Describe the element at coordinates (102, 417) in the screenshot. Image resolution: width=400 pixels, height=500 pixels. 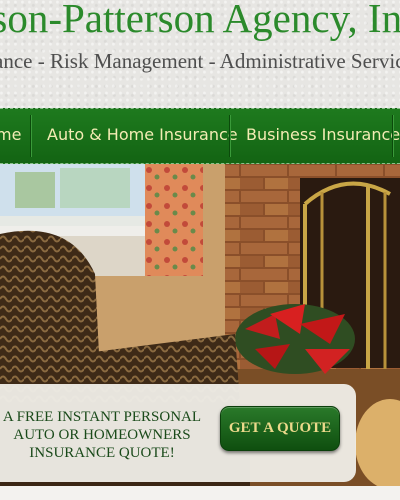
I see `quote-promo-line: A FREE INSTANT PERSONAL` at that location.